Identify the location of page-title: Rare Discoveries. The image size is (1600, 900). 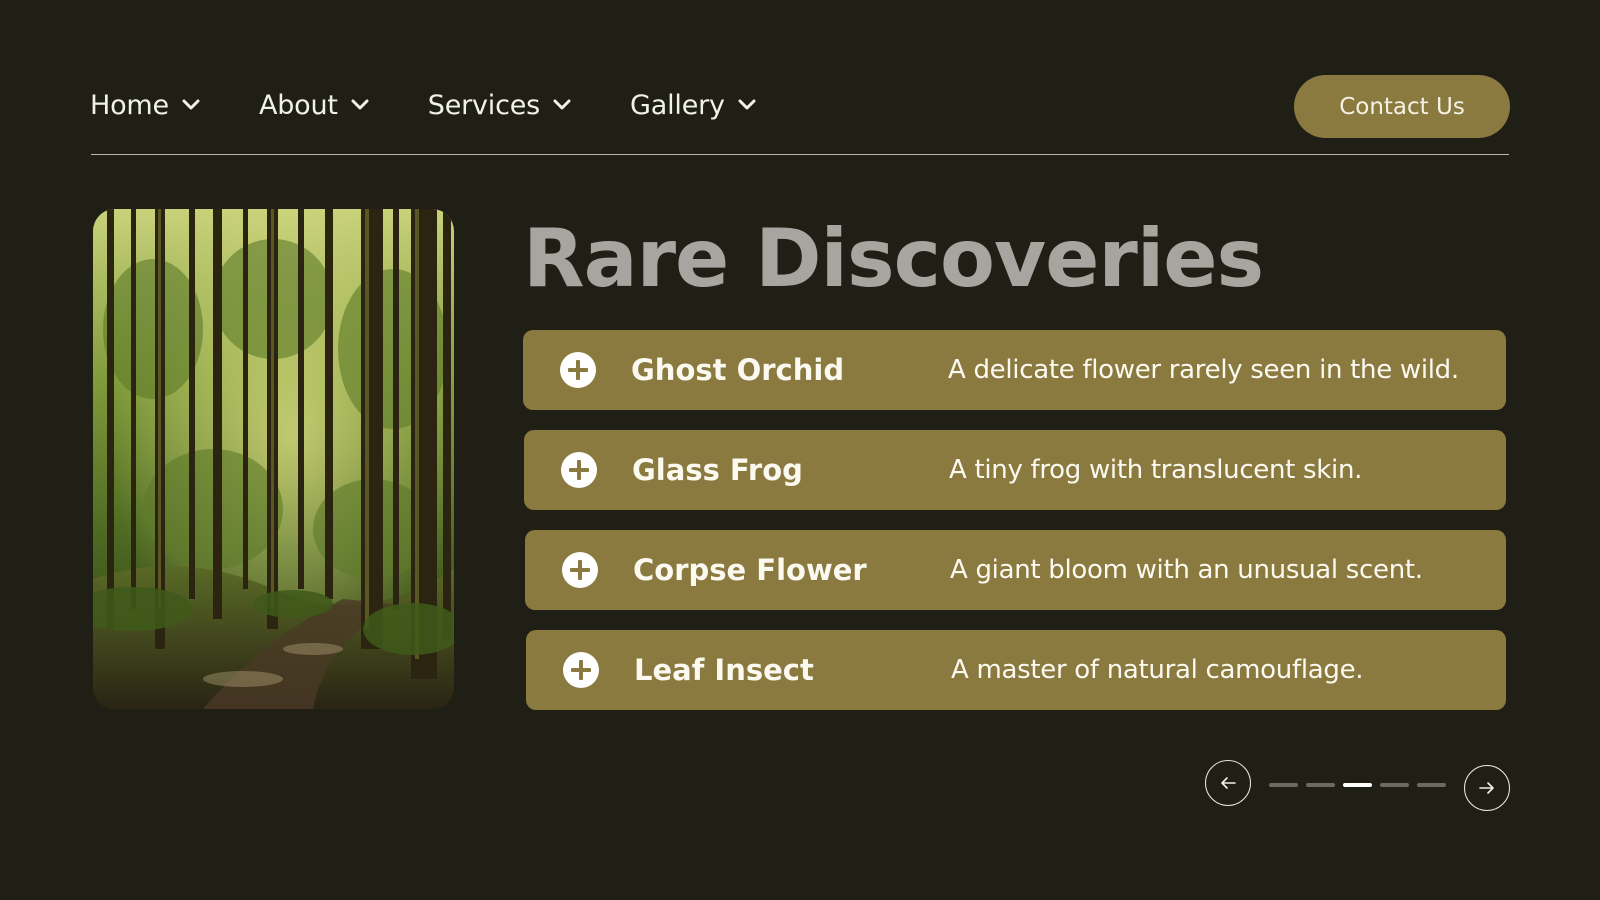
(893, 258).